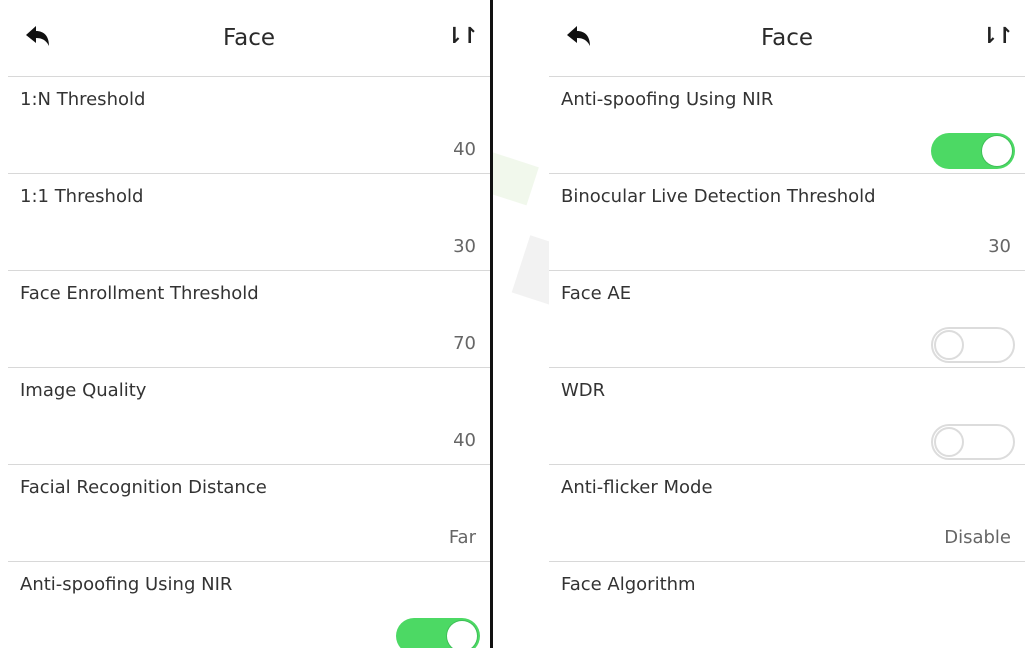  I want to click on setting-value: Far, so click(462, 537).